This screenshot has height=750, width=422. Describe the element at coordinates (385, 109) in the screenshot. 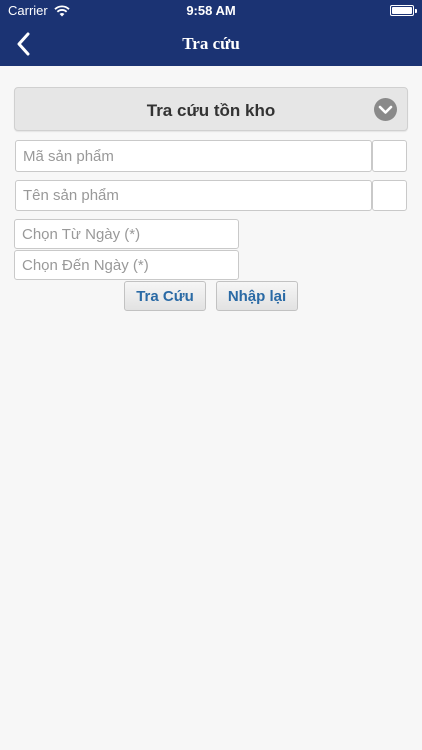

I see `chevron-down-icon` at that location.